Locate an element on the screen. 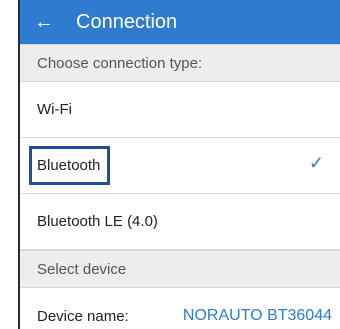 This screenshot has height=329, width=340. check-icon: ✓ is located at coordinates (316, 163).